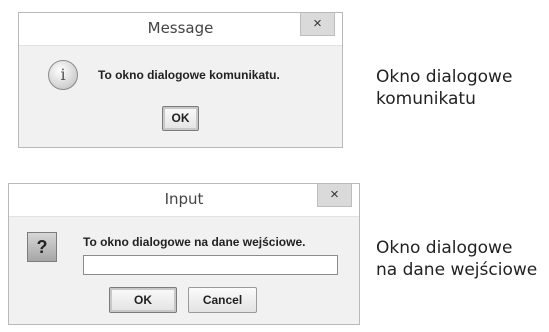  What do you see at coordinates (210, 265) in the screenshot?
I see `input-text-field` at bounding box center [210, 265].